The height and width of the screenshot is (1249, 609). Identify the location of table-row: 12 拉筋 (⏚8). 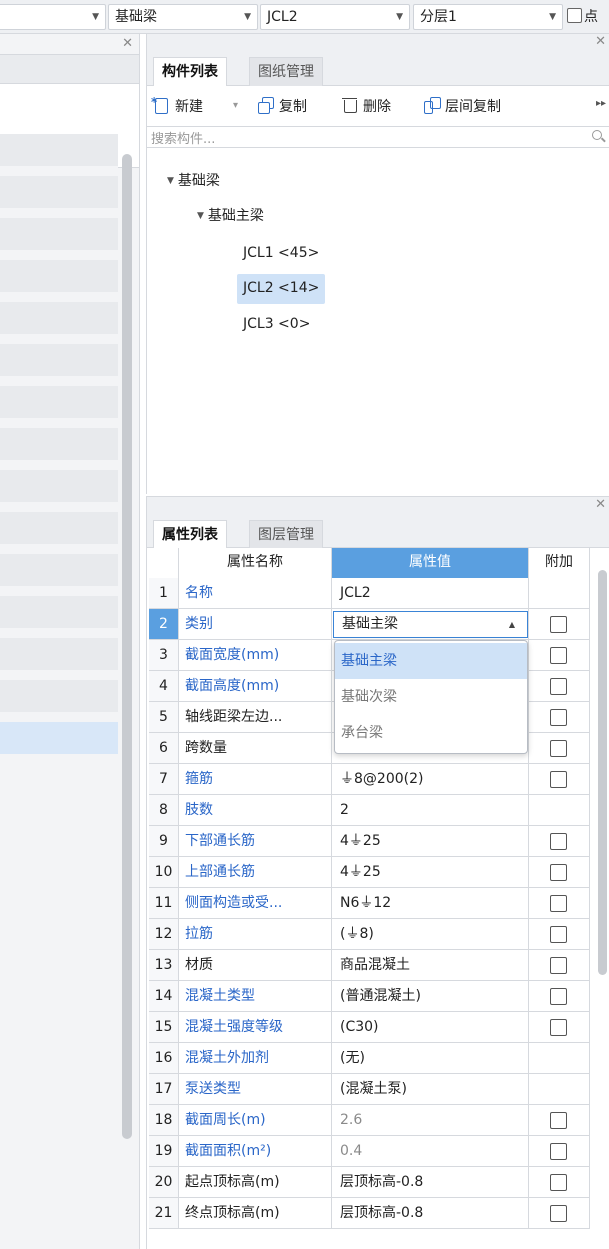
(369, 934).